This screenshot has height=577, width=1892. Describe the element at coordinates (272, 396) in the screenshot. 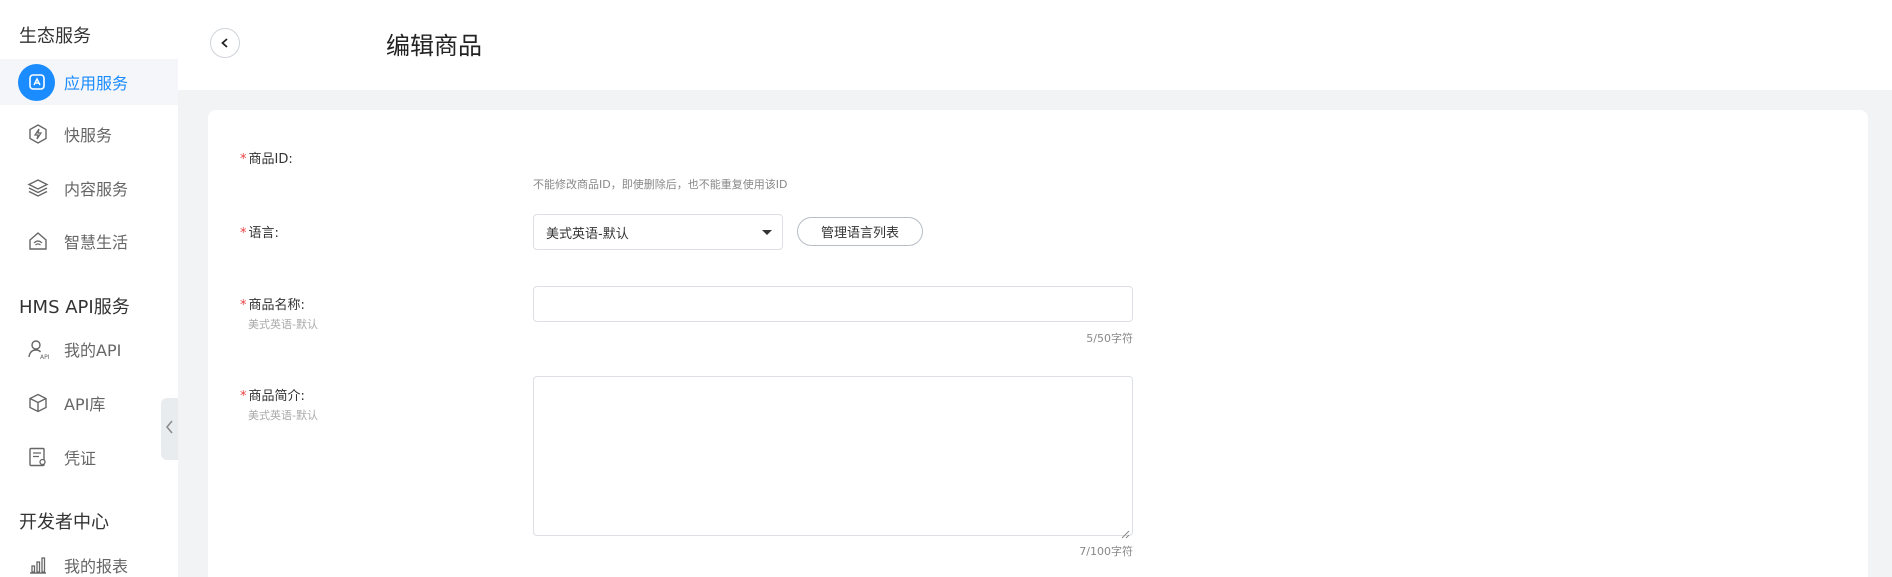

I see `product-intro-label: * 商品简介:` at that location.